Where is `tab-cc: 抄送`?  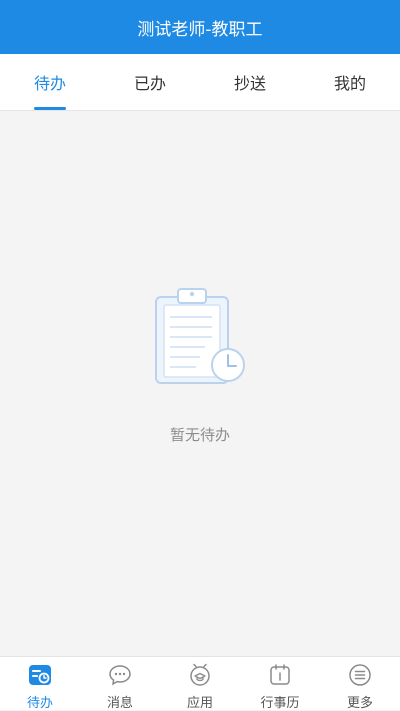
tab-cc: 抄送 is located at coordinates (250, 82).